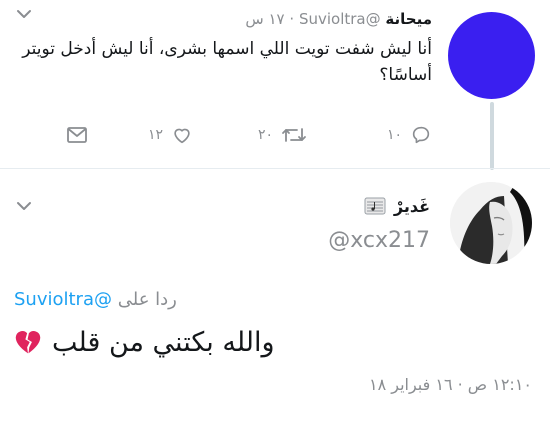 The image size is (550, 425). What do you see at coordinates (492, 136) in the screenshot?
I see `thread-connector` at bounding box center [492, 136].